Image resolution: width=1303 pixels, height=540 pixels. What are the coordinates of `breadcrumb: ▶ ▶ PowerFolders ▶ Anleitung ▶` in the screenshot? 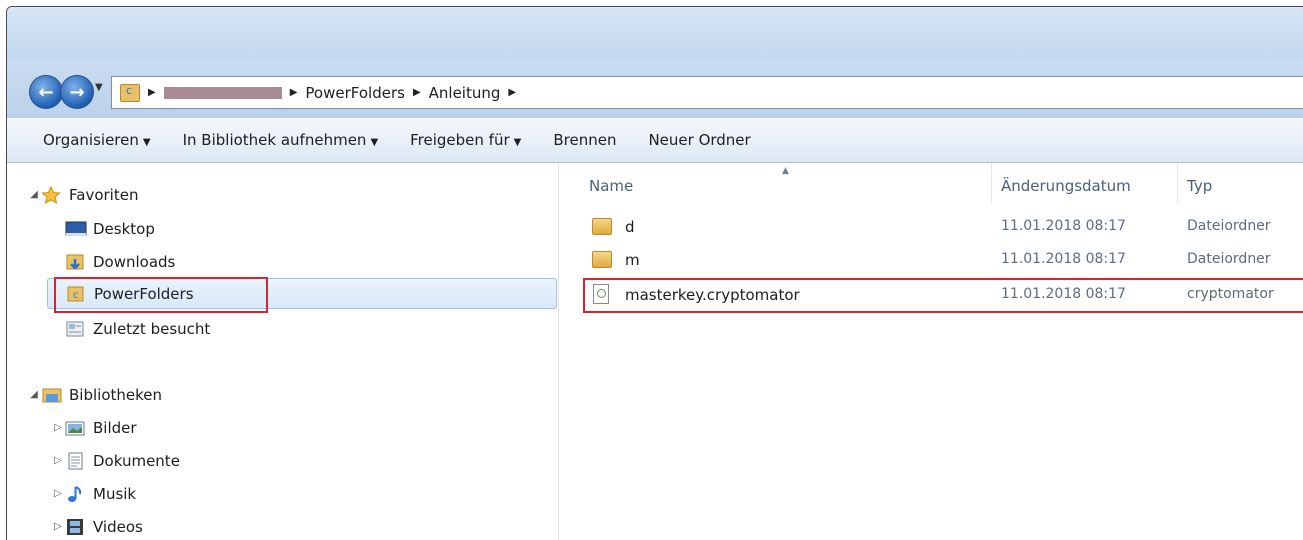 It's located at (707, 92).